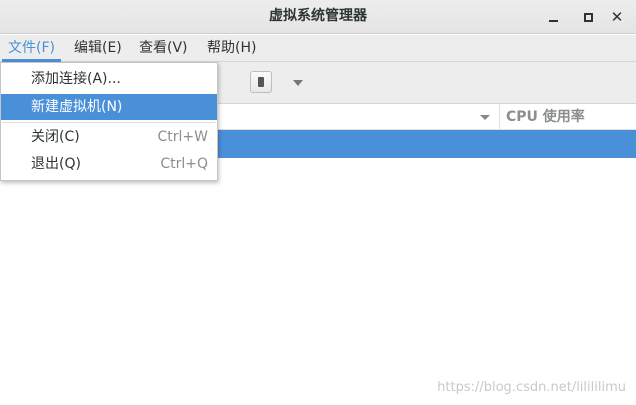 Image resolution: width=636 pixels, height=405 pixels. I want to click on window-title: 虚拟系统管理器, so click(318, 16).